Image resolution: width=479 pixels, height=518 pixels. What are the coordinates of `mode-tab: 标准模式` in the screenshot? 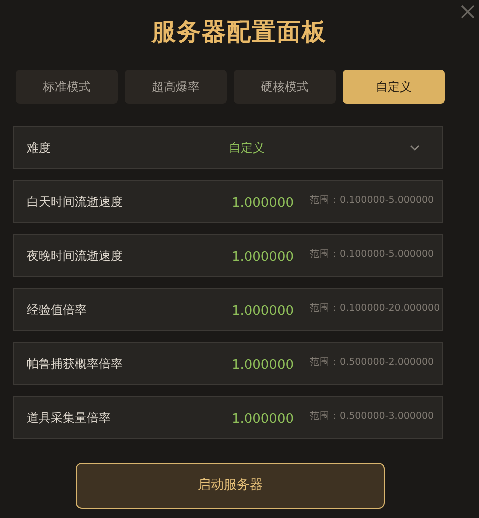 It's located at (67, 87).